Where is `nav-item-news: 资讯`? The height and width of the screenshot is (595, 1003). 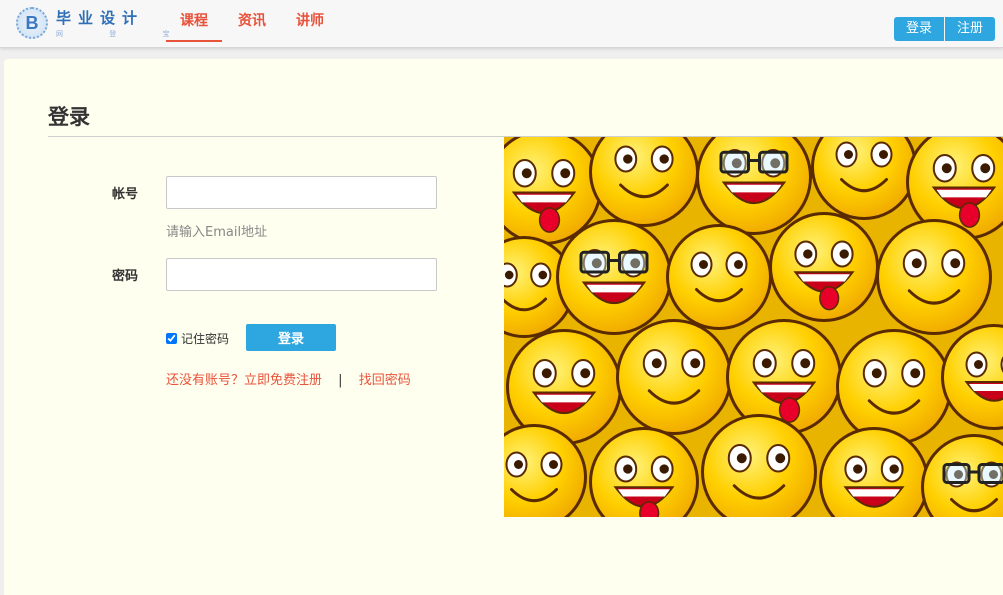
nav-item-news: 资讯 is located at coordinates (252, 21).